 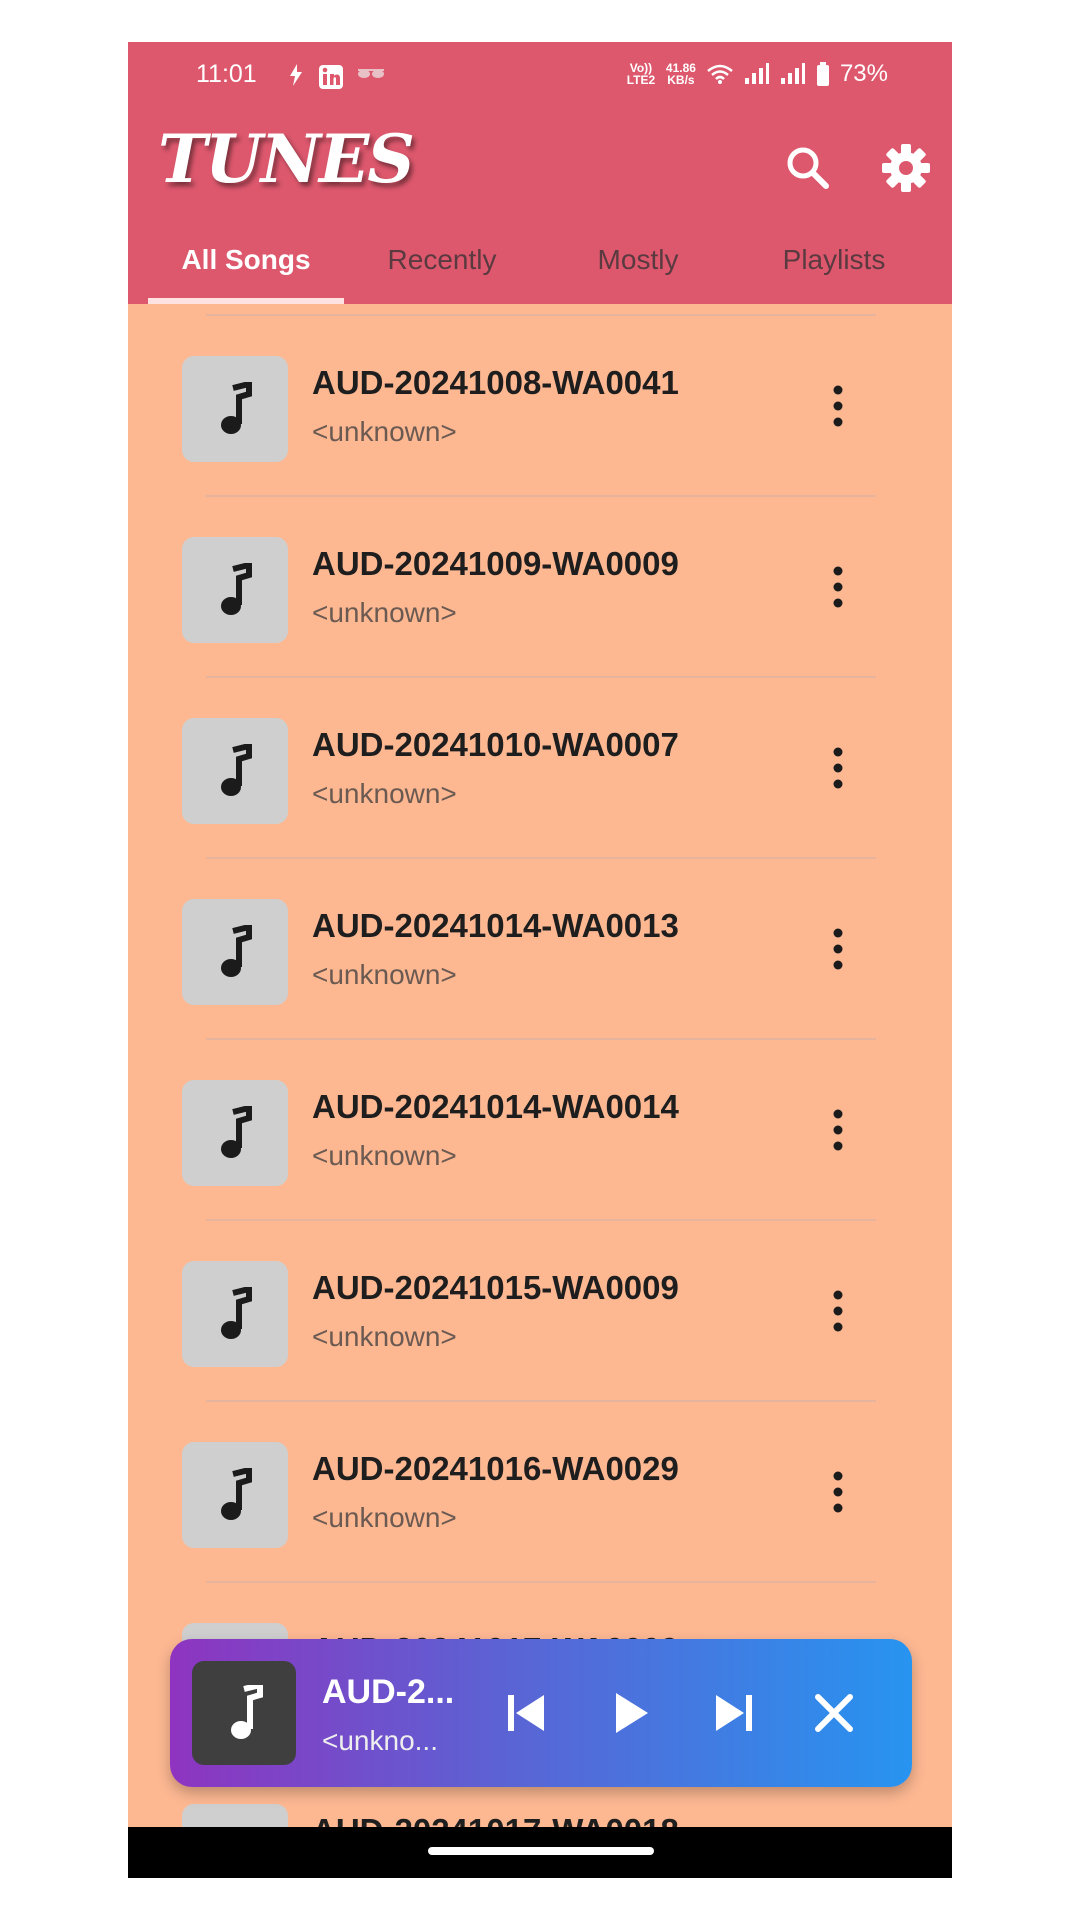 What do you see at coordinates (495, 1106) in the screenshot?
I see `song-title: AUD-20241014-WA0014` at bounding box center [495, 1106].